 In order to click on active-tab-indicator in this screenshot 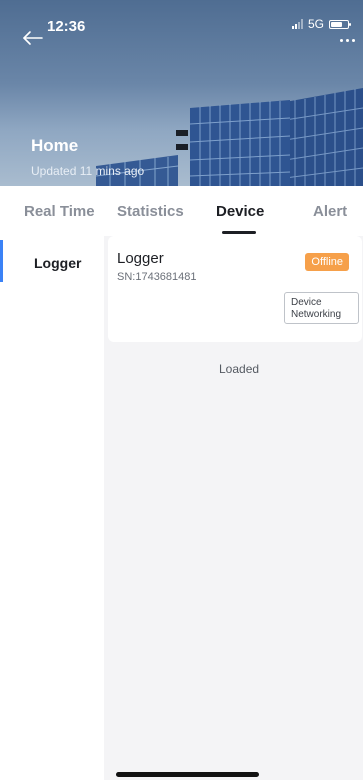, I will do `click(239, 232)`.